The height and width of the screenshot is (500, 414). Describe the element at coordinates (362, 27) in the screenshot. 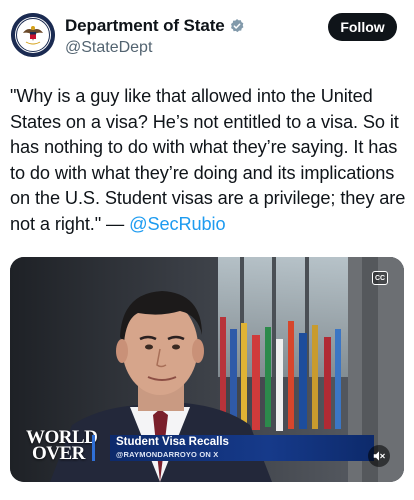

I see `follow-button: Follow` at that location.